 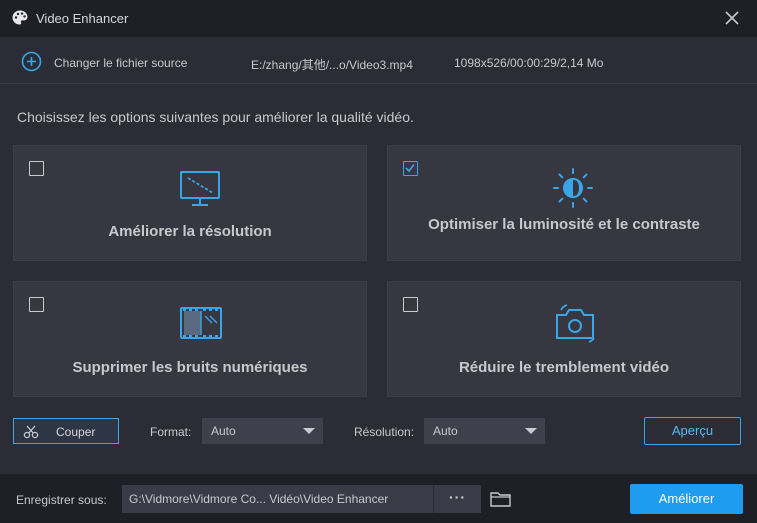 I want to click on preview-button: Aperçu, so click(x=692, y=431).